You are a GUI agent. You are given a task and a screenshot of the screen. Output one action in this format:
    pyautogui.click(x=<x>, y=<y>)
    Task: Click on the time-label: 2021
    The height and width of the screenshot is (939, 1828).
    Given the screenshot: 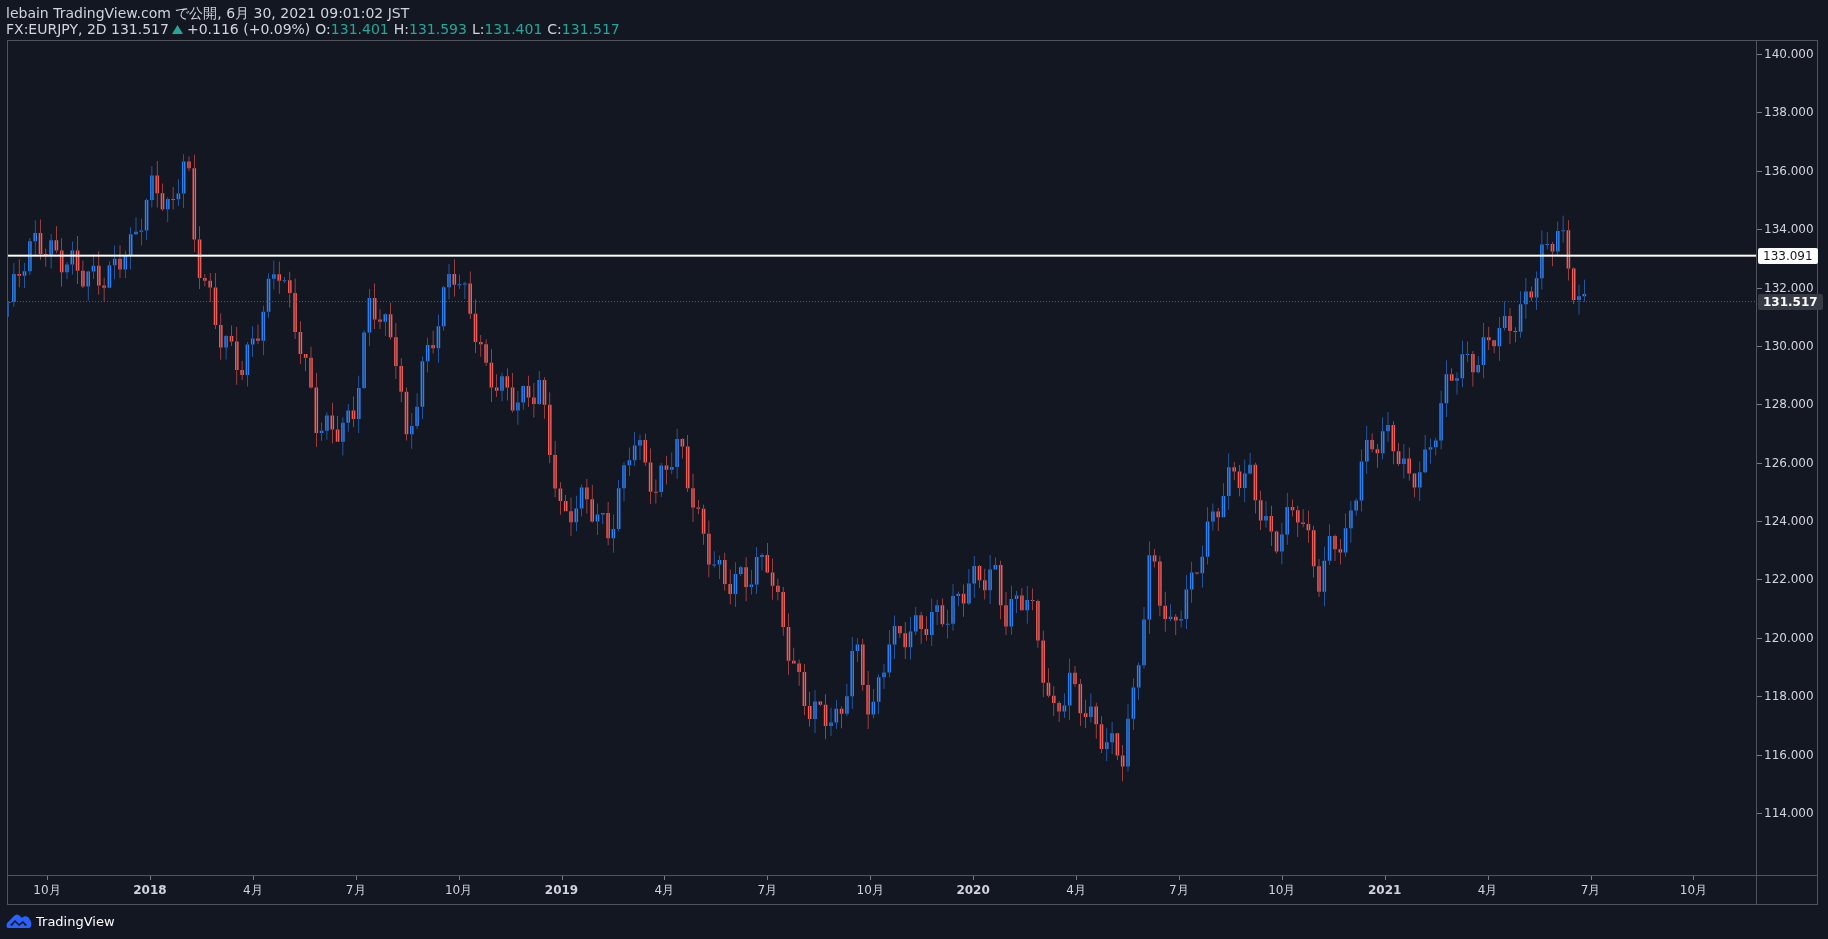 What is the action you would take?
    pyautogui.click(x=1385, y=890)
    